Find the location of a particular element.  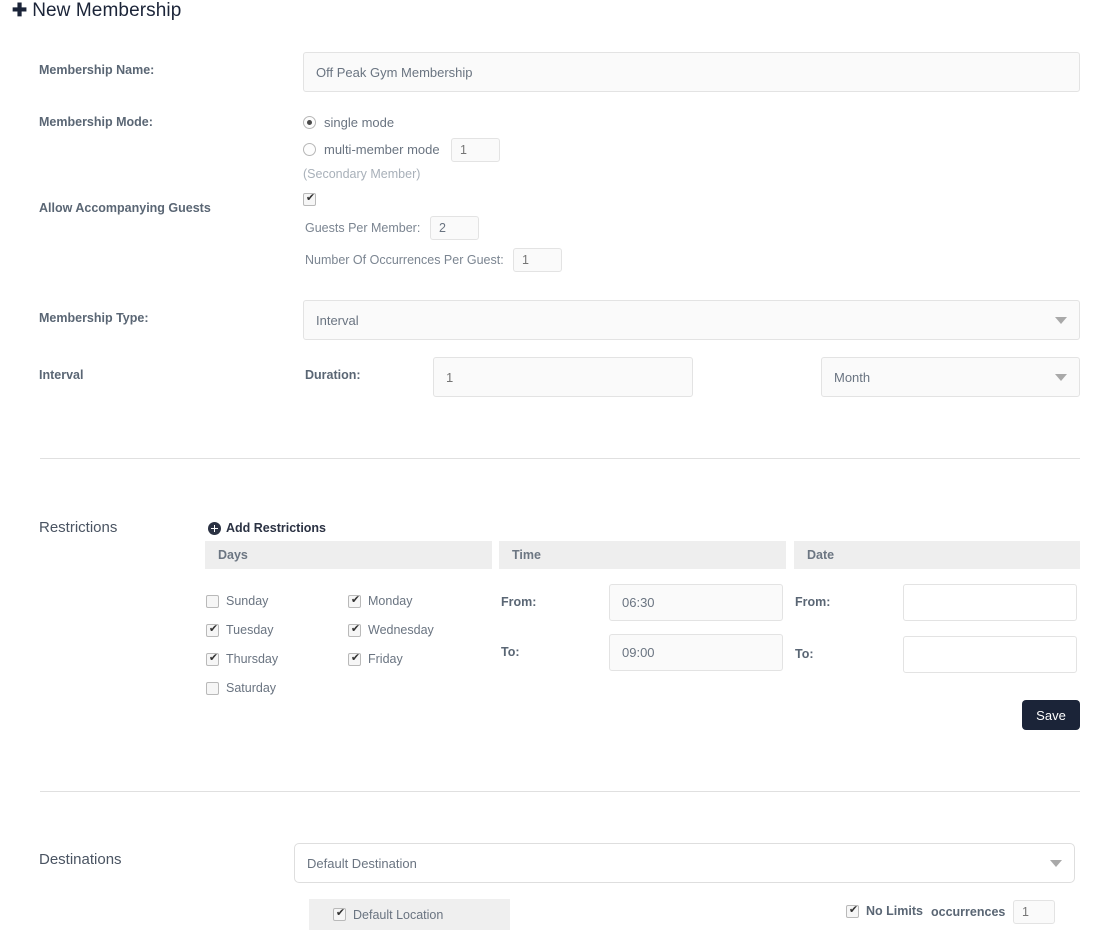

interval-unit-value: Month is located at coordinates (852, 377).